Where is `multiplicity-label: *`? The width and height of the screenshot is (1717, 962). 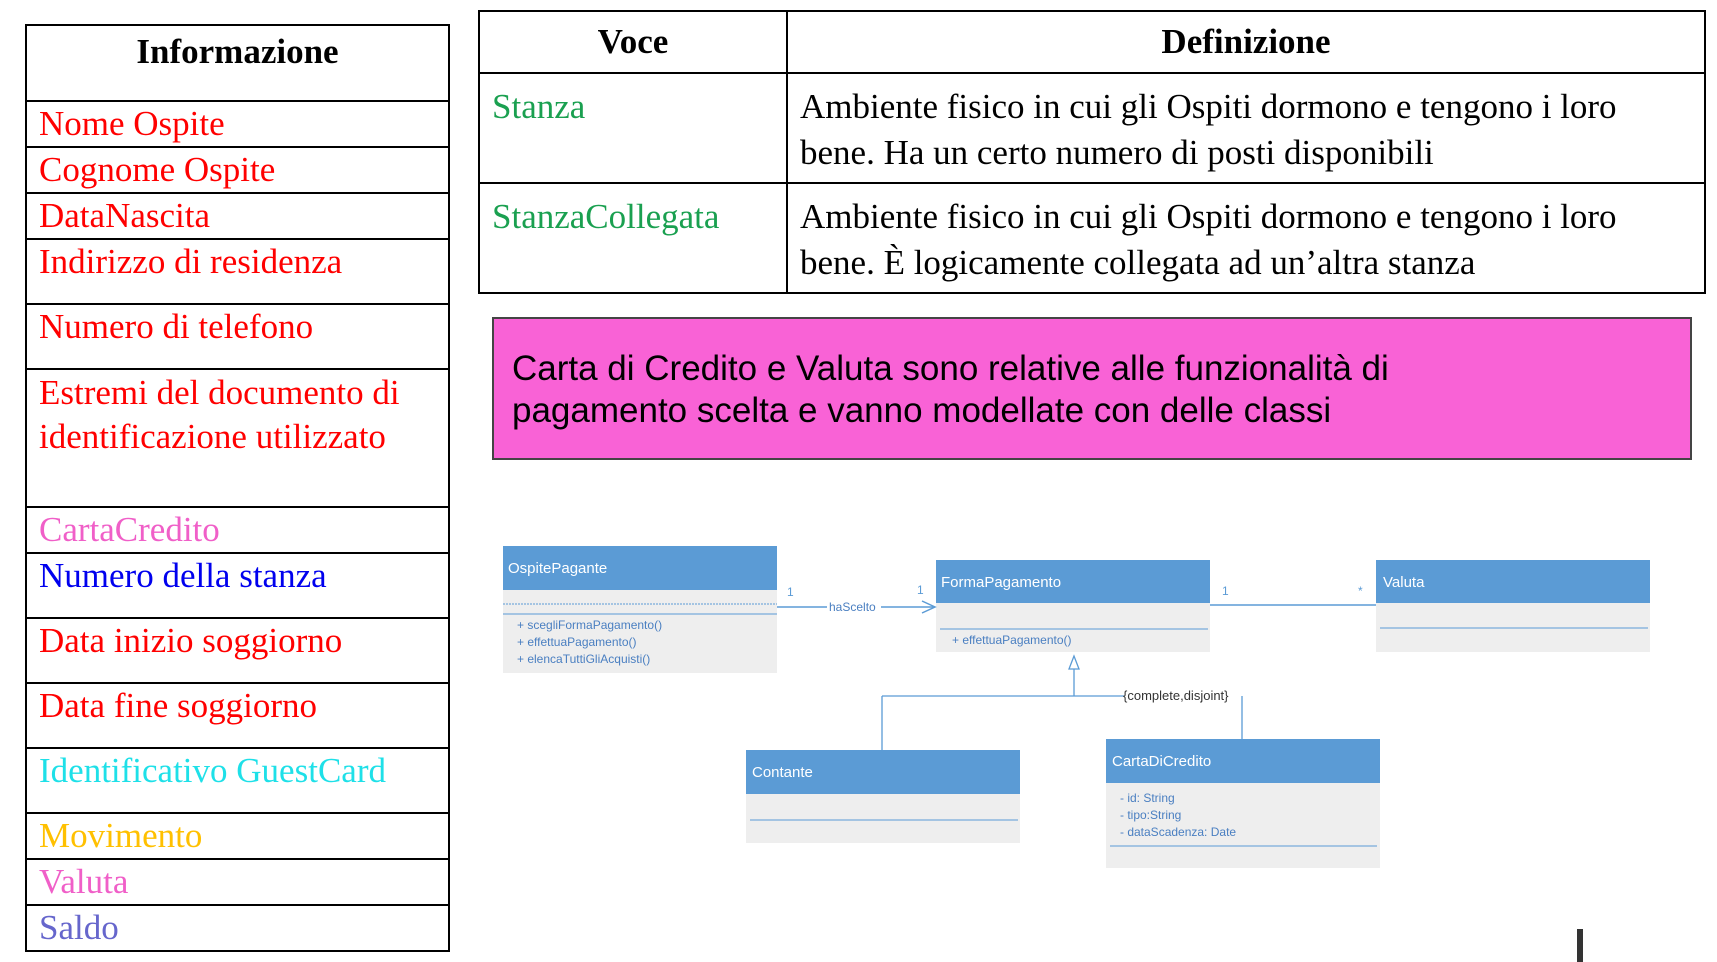
multiplicity-label: * is located at coordinates (1360, 591).